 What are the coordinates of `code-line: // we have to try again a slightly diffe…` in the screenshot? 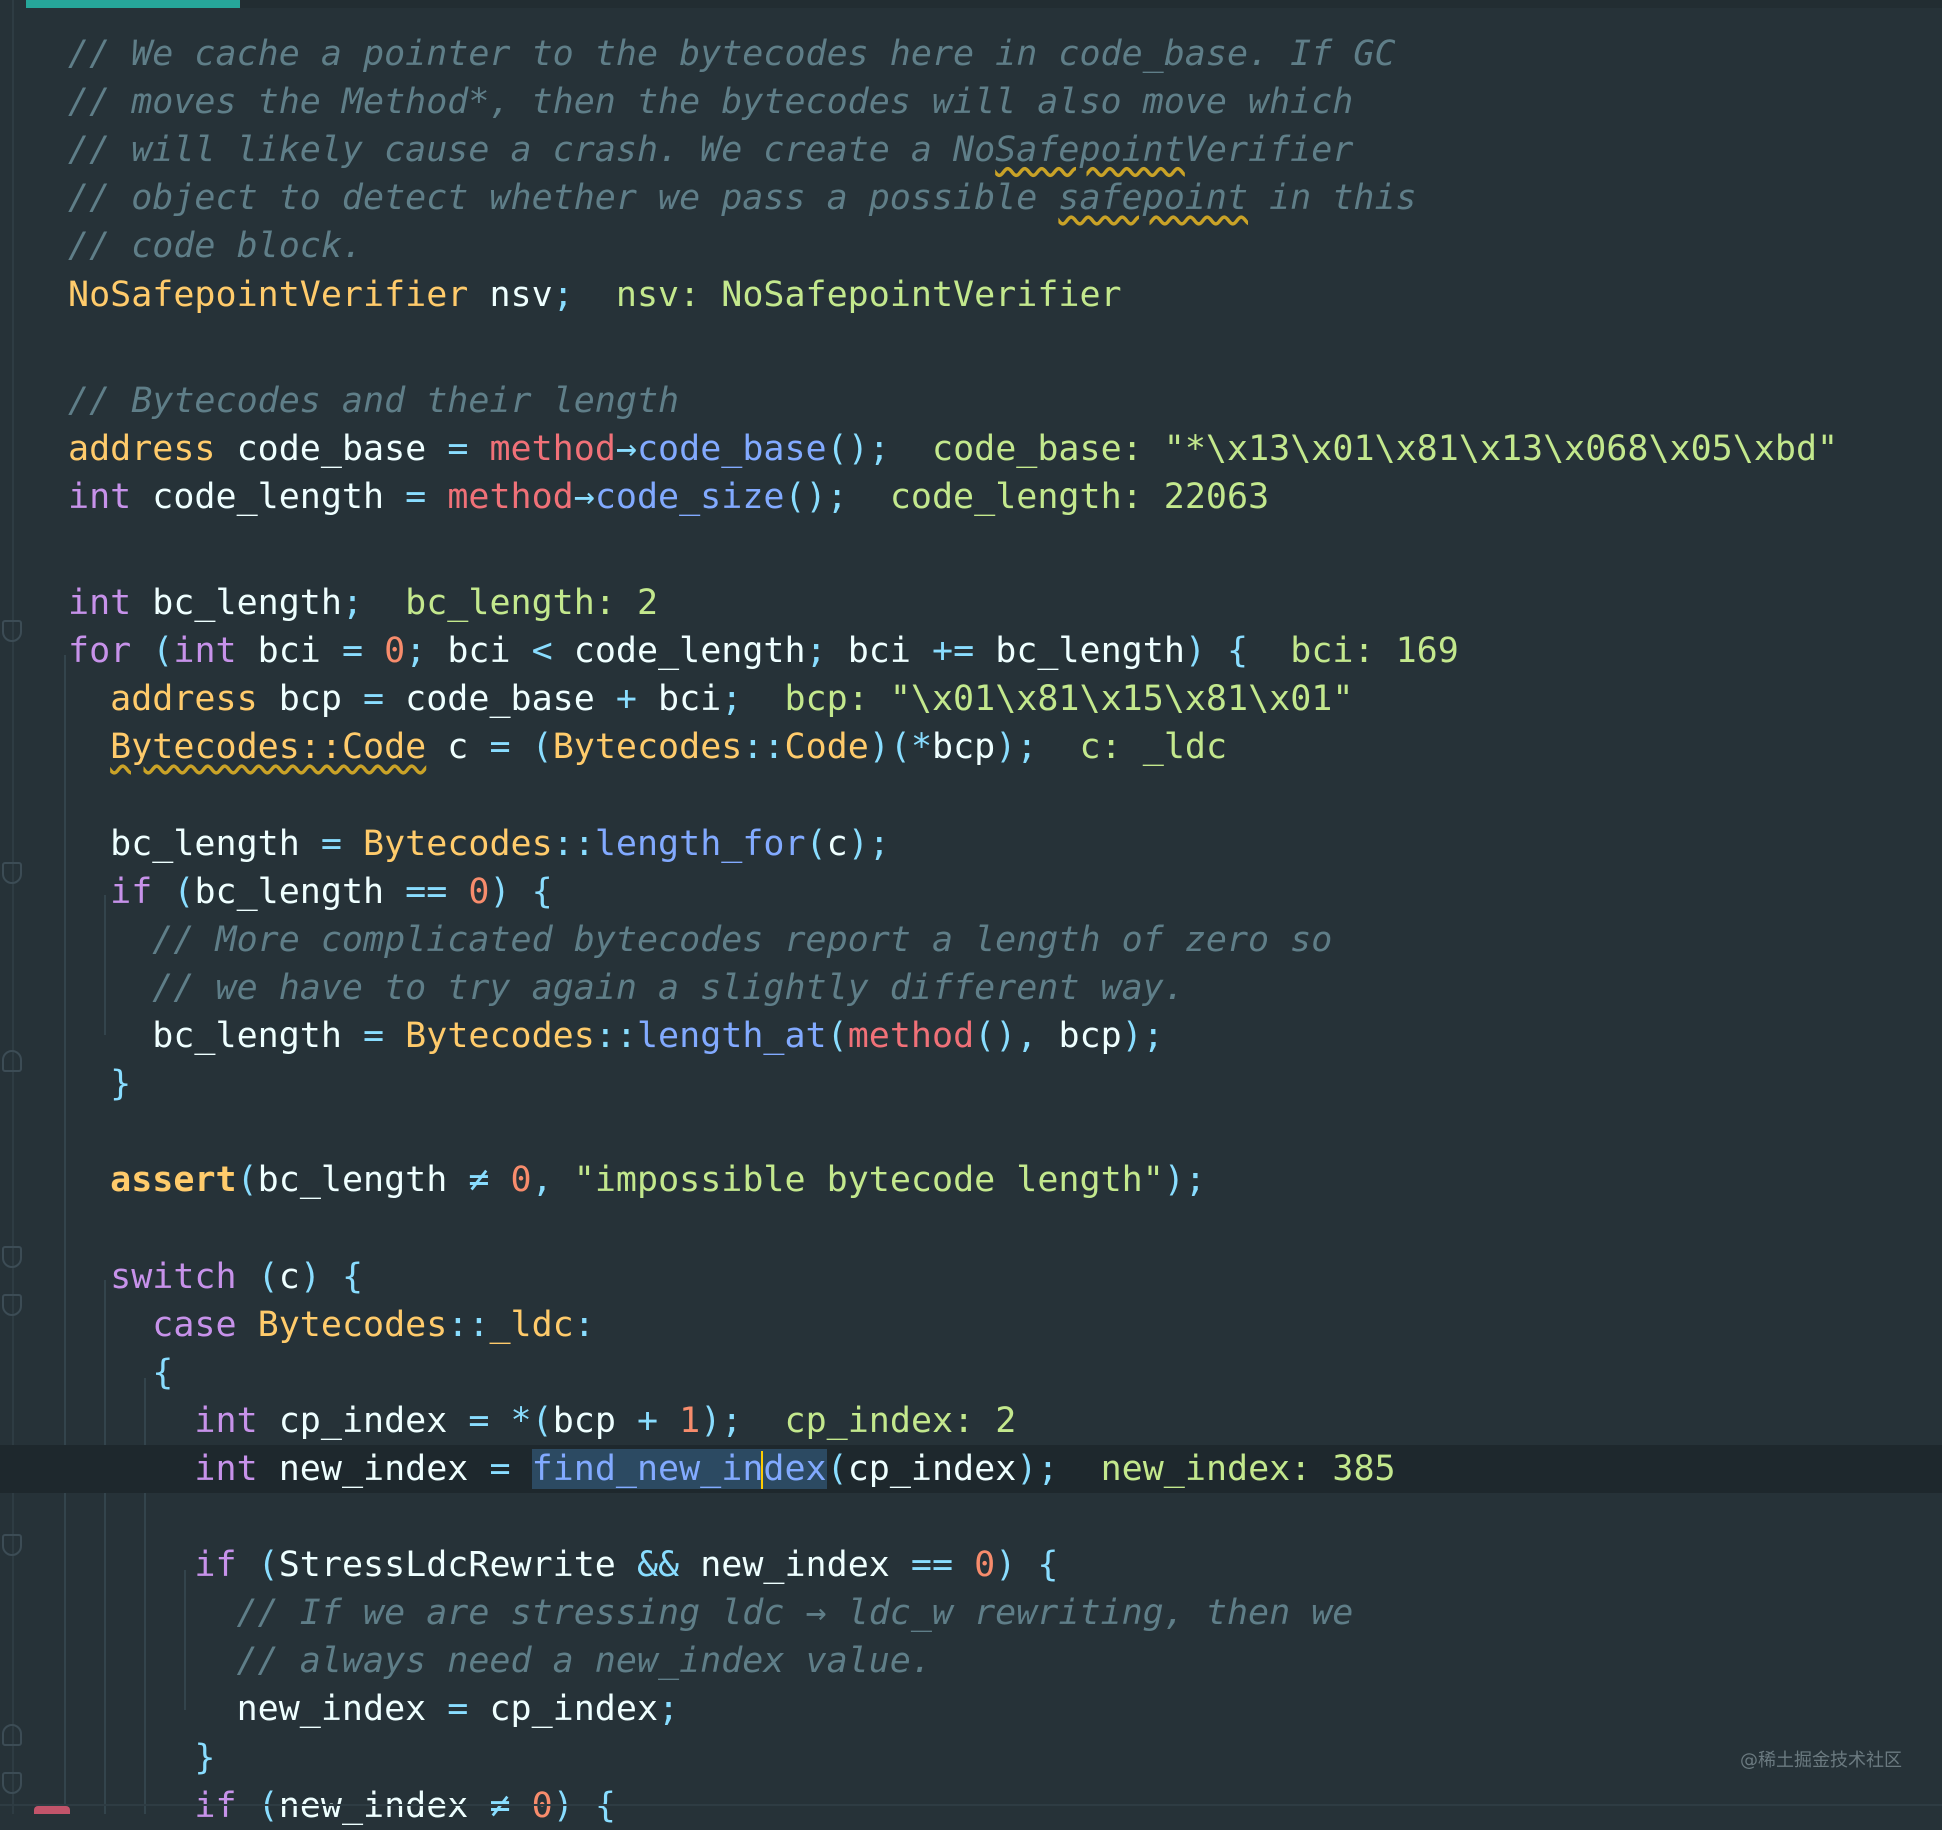 It's located at (626, 988).